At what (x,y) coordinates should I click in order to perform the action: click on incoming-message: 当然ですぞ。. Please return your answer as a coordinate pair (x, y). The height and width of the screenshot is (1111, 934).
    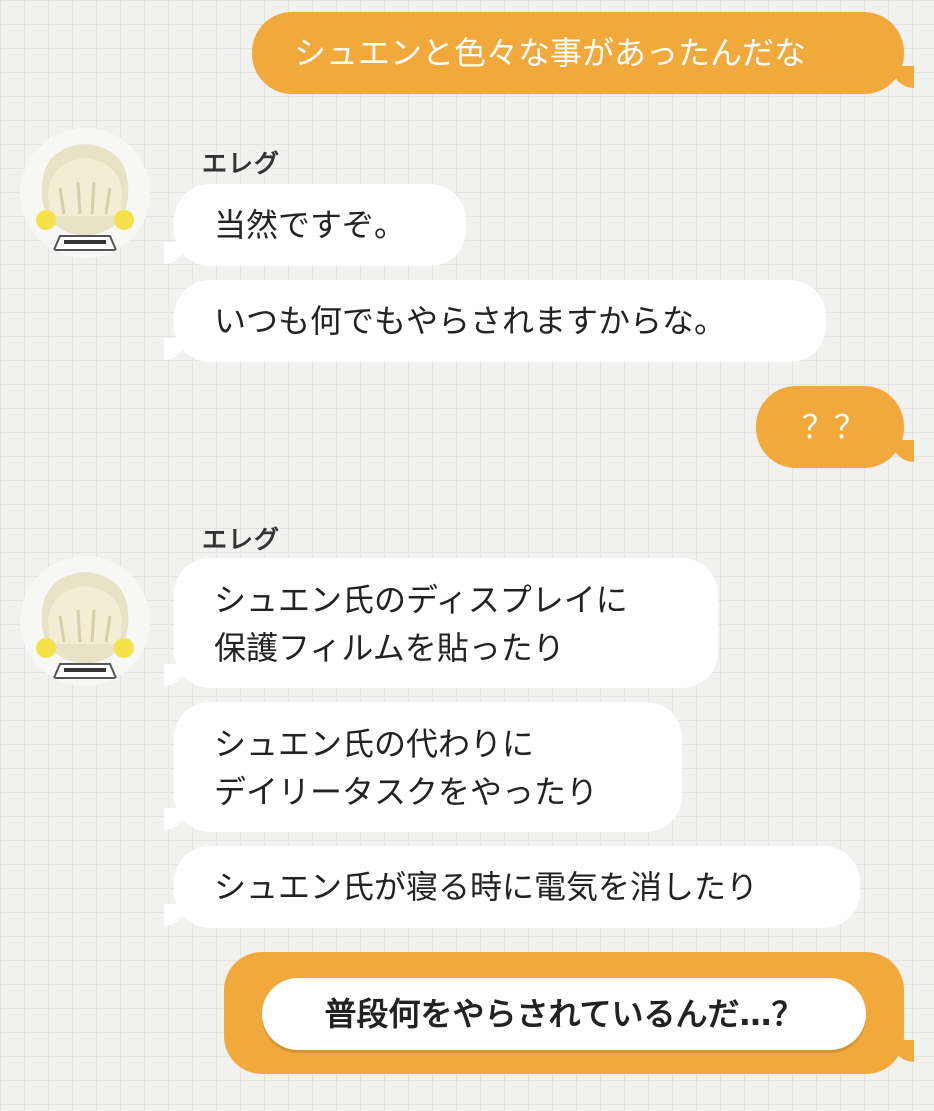
    Looking at the image, I should click on (320, 225).